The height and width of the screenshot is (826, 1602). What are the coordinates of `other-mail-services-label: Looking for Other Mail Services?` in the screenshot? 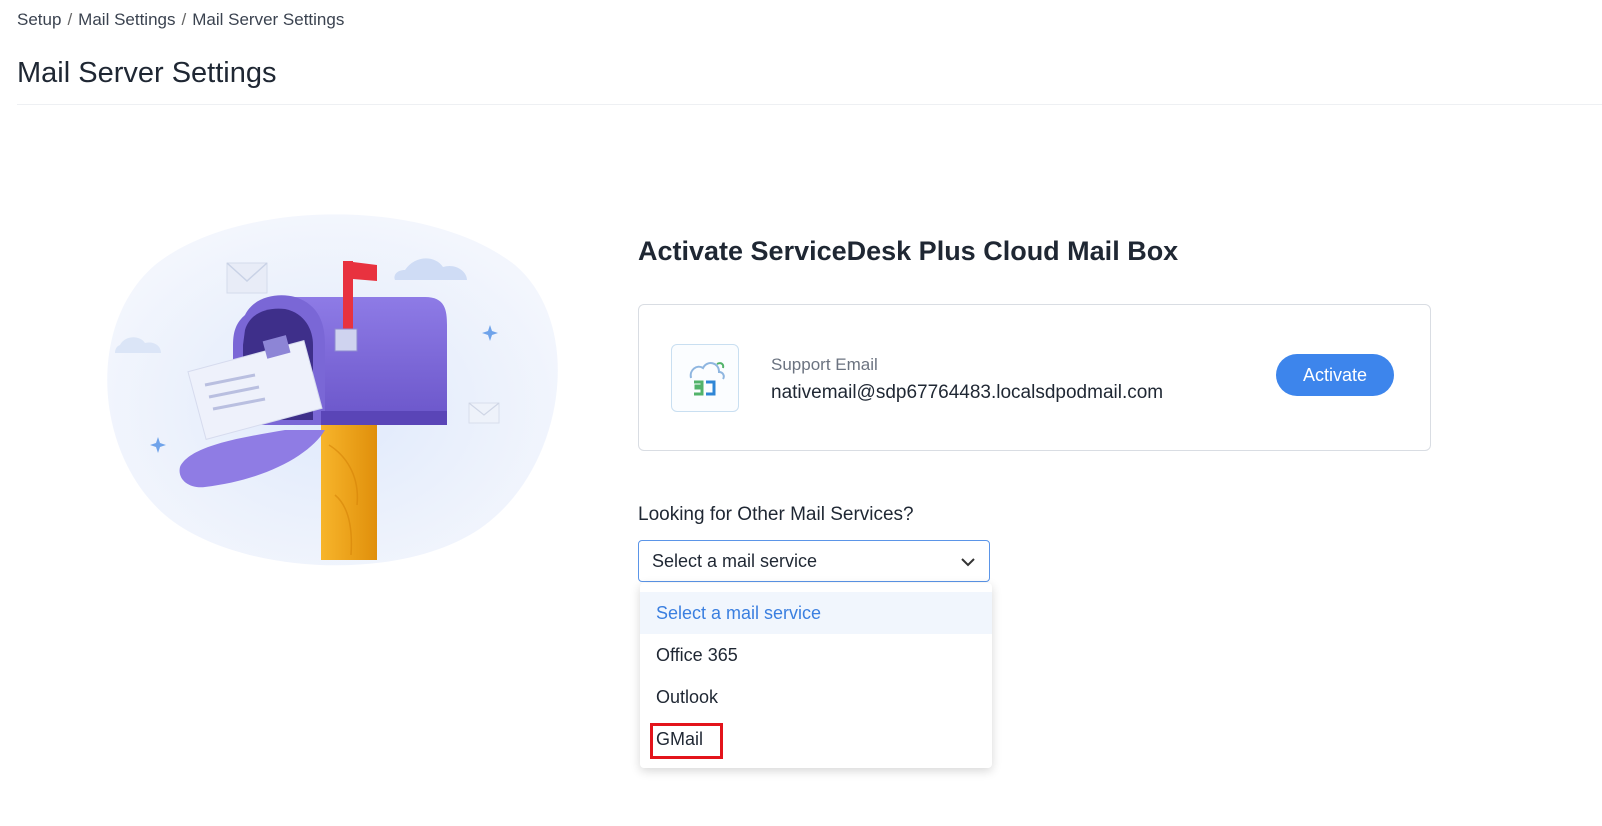 It's located at (776, 514).